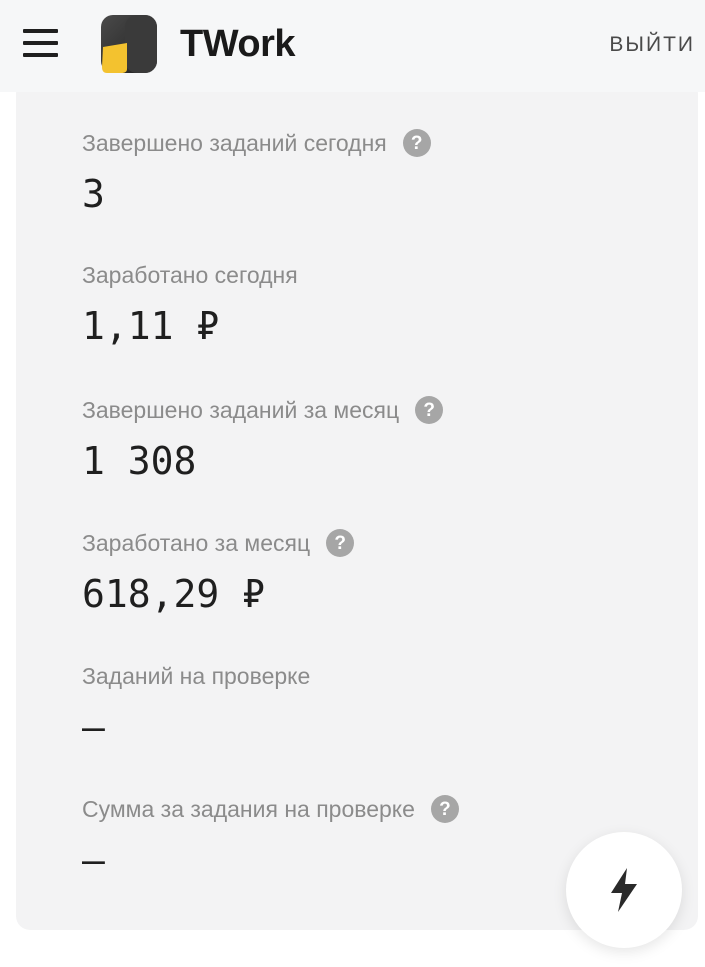  I want to click on stat-value: 3, so click(93, 194).